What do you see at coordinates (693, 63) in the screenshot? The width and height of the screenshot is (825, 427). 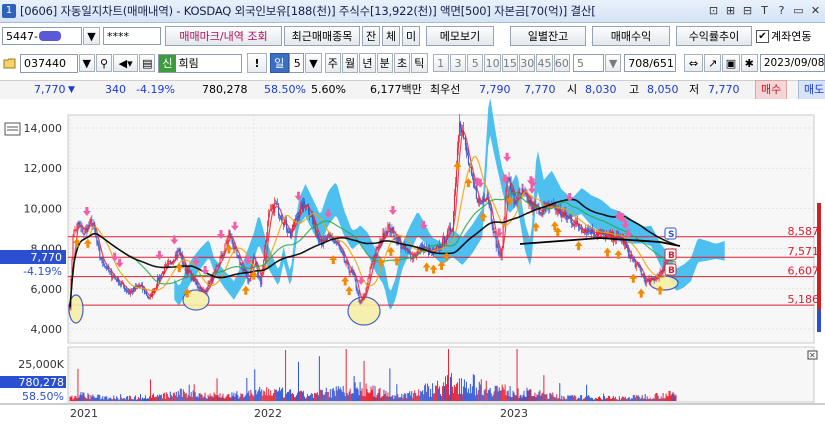 I see `zoom-icon: ⇔` at bounding box center [693, 63].